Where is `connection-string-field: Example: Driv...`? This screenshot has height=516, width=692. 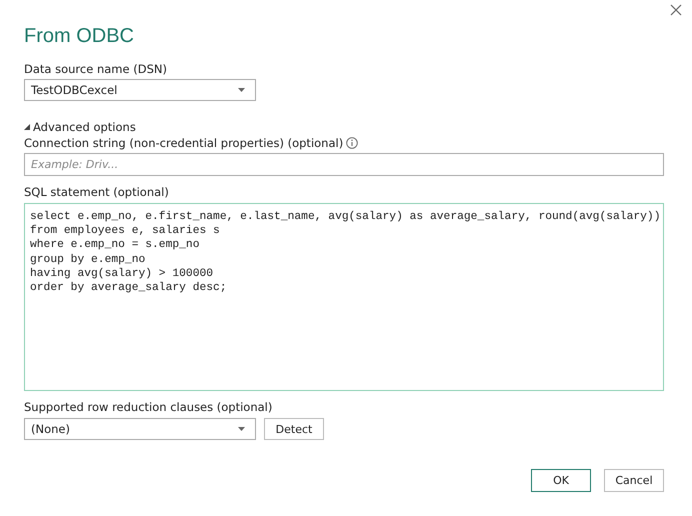
connection-string-field: Example: Driv... is located at coordinates (344, 164).